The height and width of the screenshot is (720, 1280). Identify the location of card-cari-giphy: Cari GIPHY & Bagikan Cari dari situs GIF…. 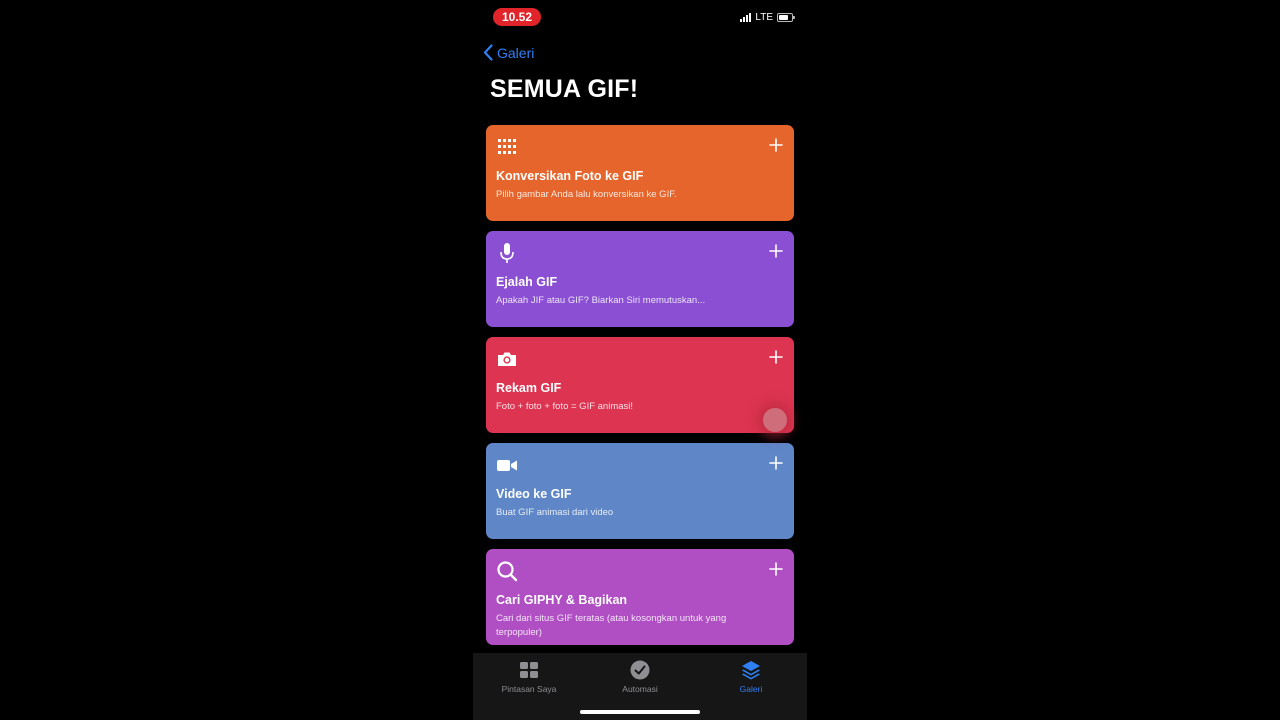
(640, 597).